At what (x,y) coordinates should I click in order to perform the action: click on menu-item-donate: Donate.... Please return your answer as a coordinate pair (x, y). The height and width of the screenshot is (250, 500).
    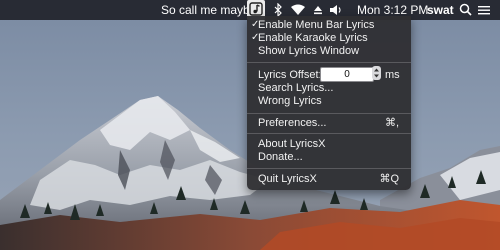
    Looking at the image, I should click on (329, 157).